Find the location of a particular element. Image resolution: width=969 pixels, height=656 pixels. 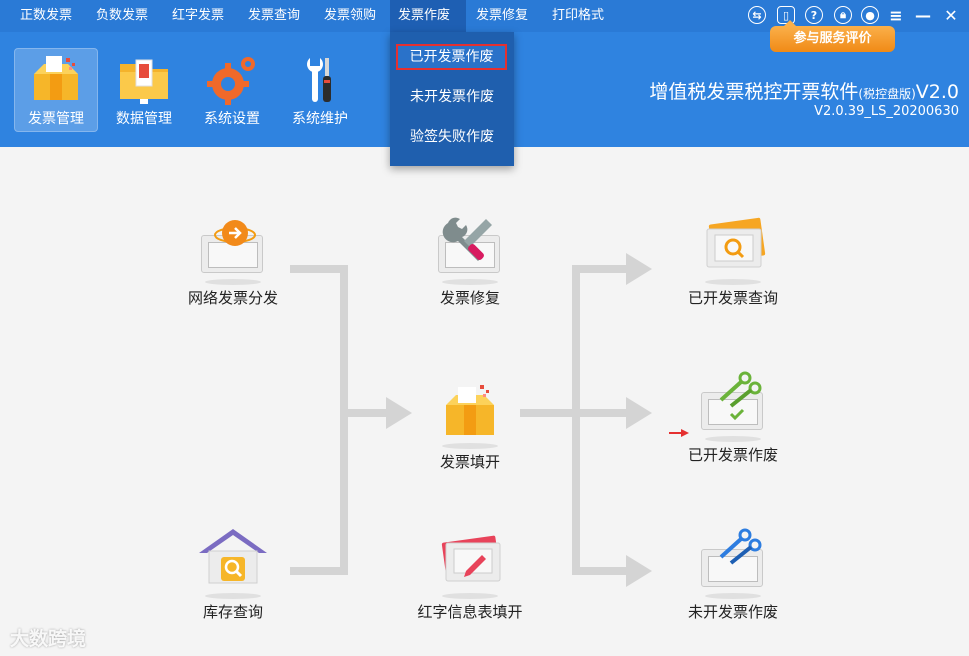

node-unissued-invoice-void: 未开发票作废 is located at coordinates (733, 575).